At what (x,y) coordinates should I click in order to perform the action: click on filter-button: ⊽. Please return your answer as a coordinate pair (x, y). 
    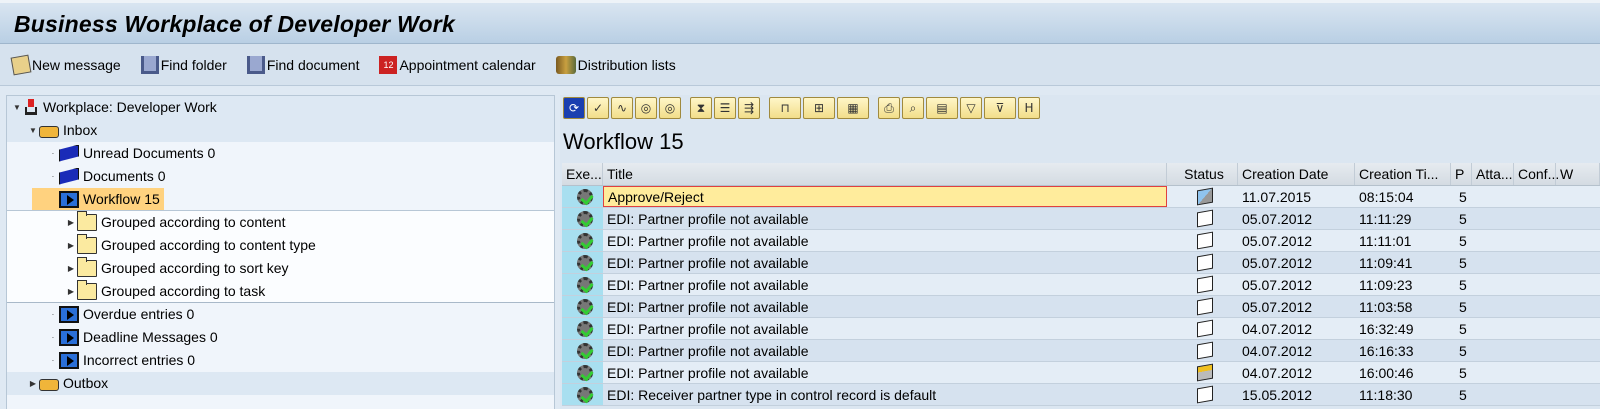
    Looking at the image, I should click on (1000, 108).